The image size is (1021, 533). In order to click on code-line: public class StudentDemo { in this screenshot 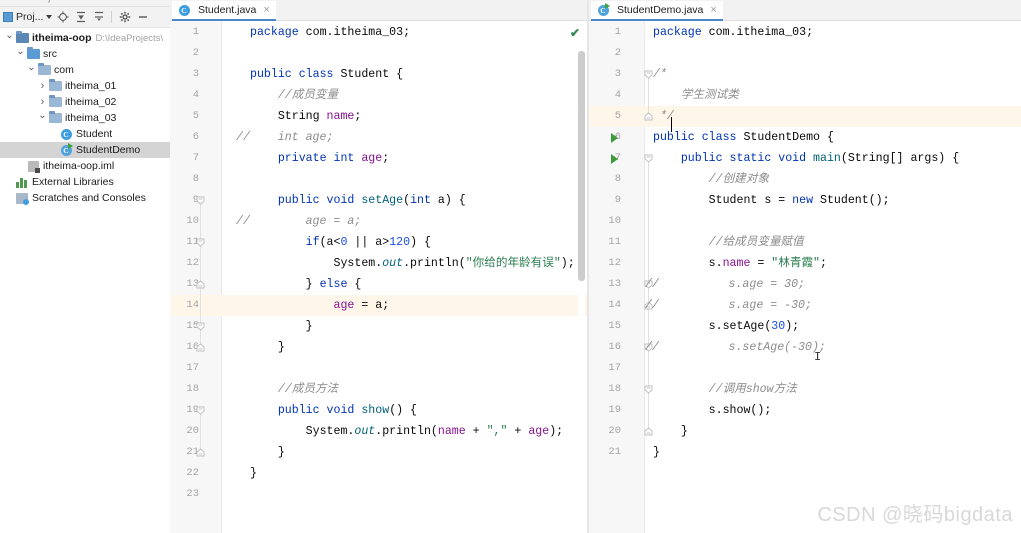, I will do `click(833, 137)`.